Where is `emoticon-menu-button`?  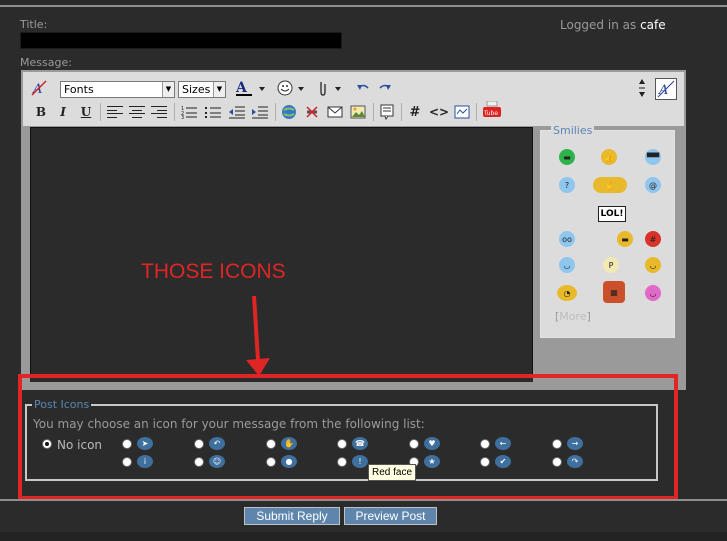 emoticon-menu-button is located at coordinates (291, 88).